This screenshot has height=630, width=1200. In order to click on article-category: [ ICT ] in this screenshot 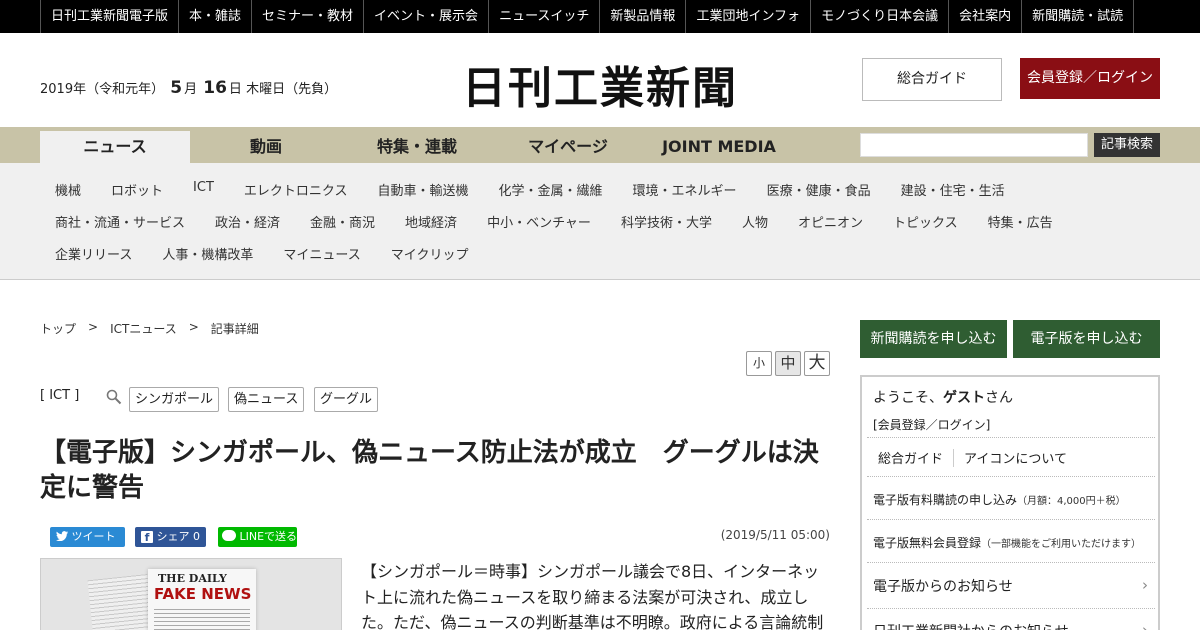, I will do `click(60, 395)`.